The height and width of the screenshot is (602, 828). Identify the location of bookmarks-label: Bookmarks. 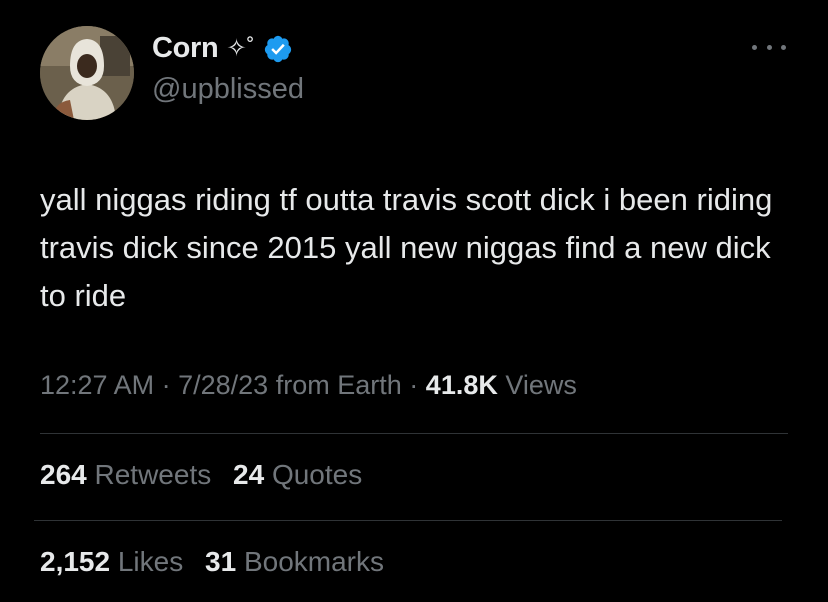
(313, 561).